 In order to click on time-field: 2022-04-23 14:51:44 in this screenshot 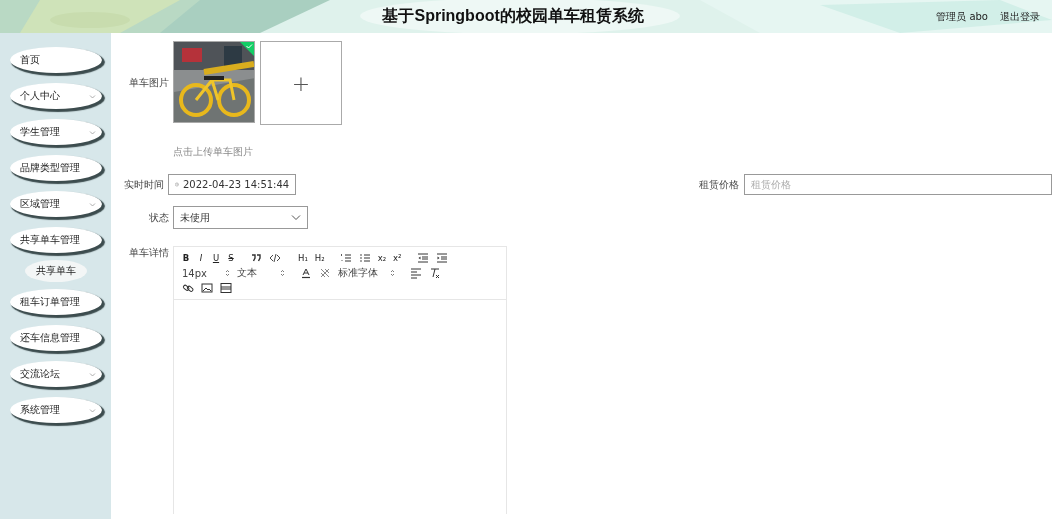, I will do `click(232, 184)`.